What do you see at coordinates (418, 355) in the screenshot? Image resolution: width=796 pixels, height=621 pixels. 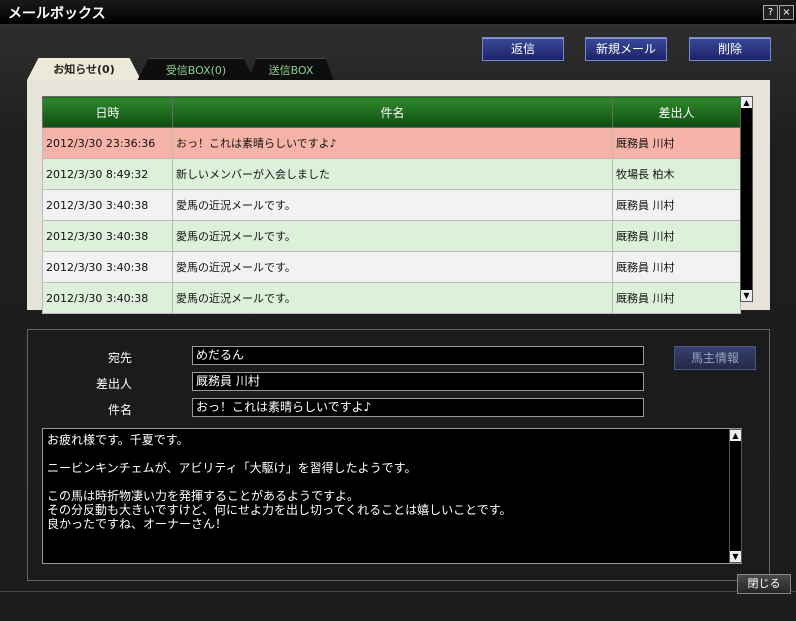 I see `to-field: めだるん` at bounding box center [418, 355].